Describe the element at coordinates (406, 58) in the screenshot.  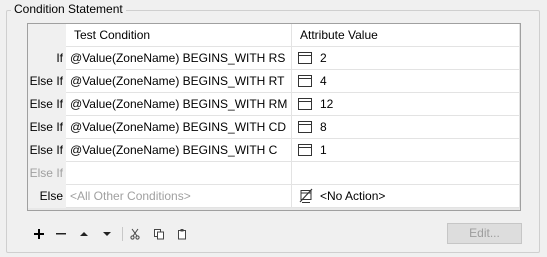
I see `attribute-value-cell: 2` at that location.